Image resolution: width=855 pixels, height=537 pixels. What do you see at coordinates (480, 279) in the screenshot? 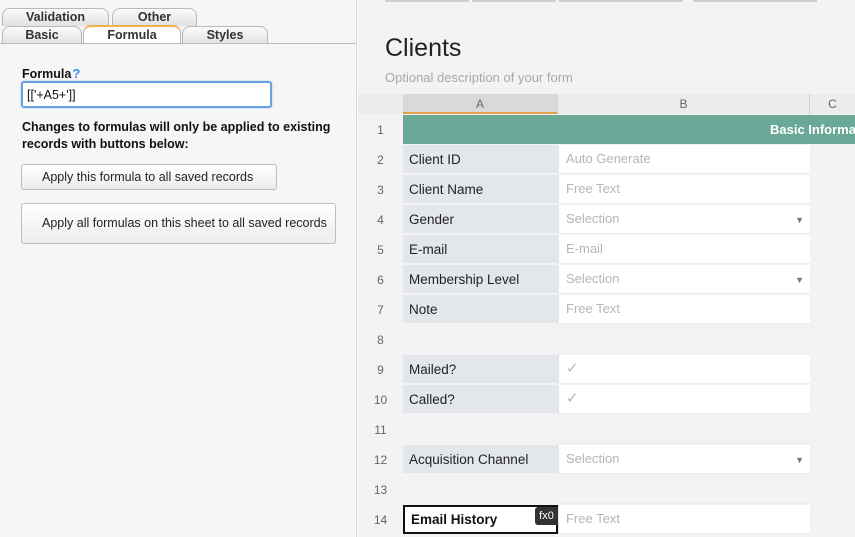
I see `label-cell: Membership Level` at bounding box center [480, 279].